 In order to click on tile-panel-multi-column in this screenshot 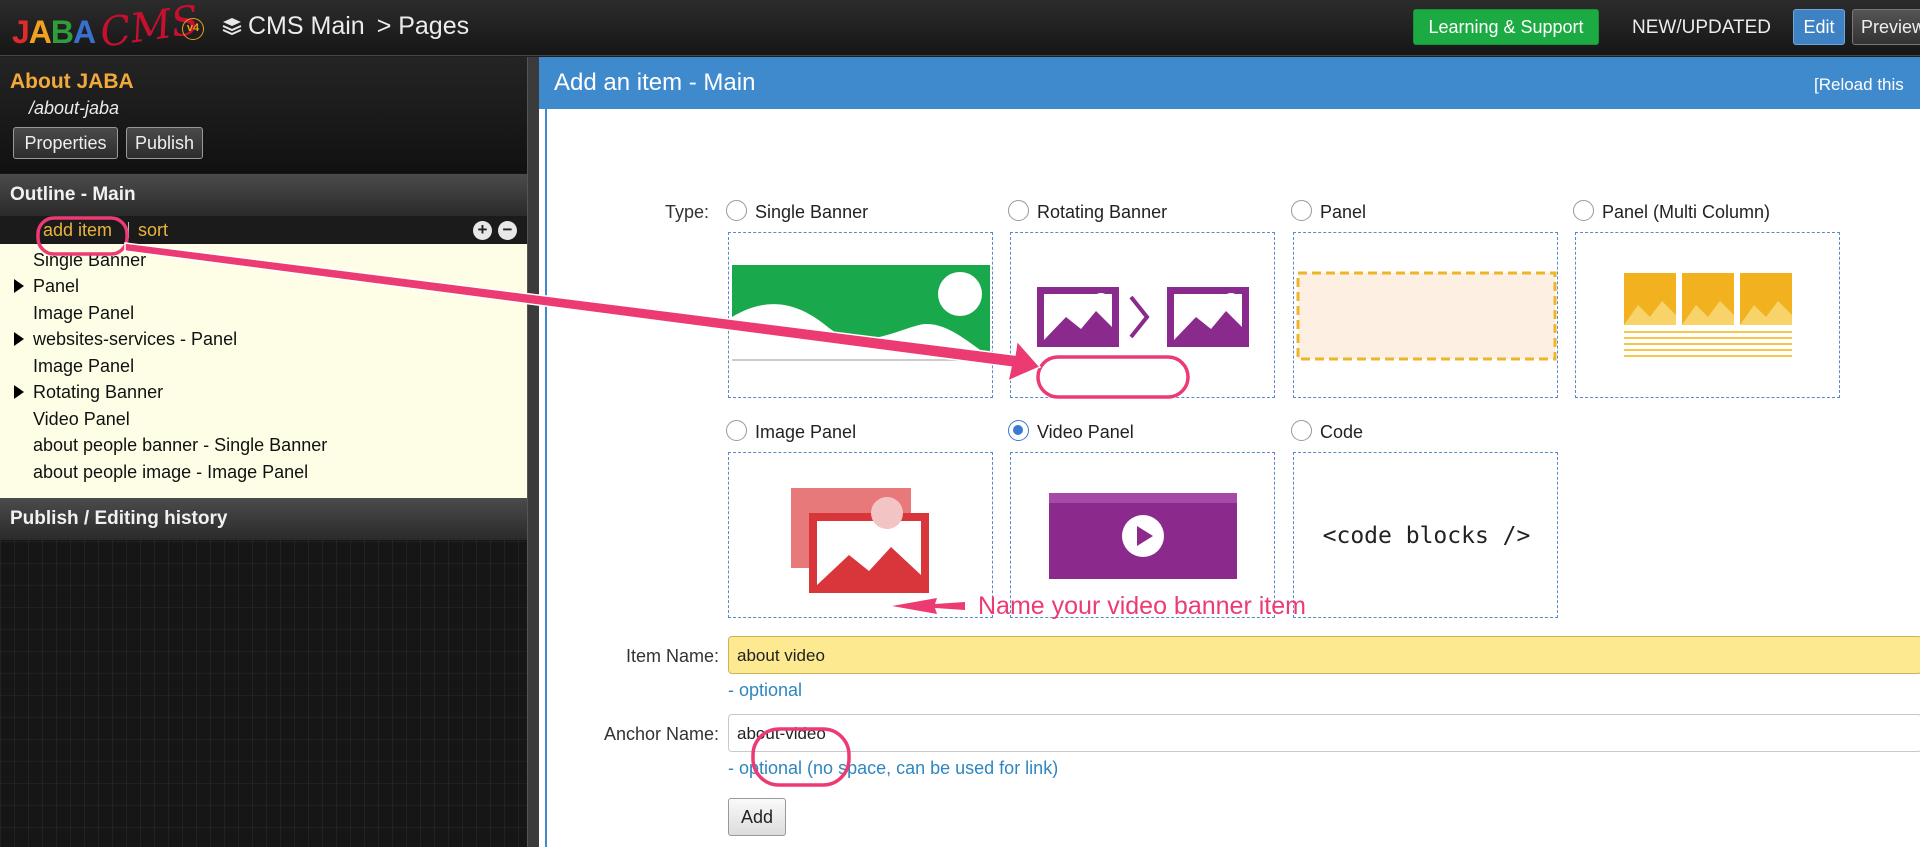, I will do `click(1707, 315)`.